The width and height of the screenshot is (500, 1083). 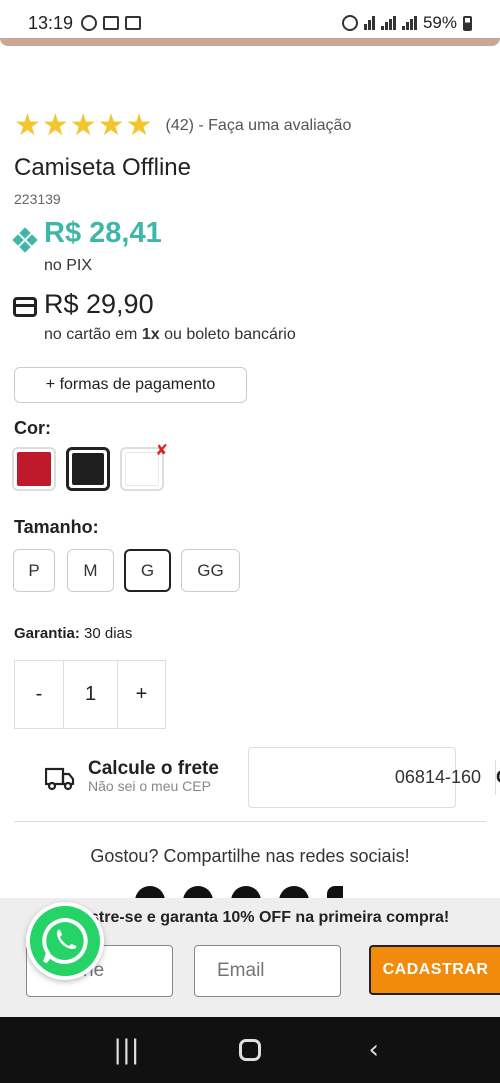 What do you see at coordinates (126, 1050) in the screenshot?
I see `recent-apps-button: |||` at bounding box center [126, 1050].